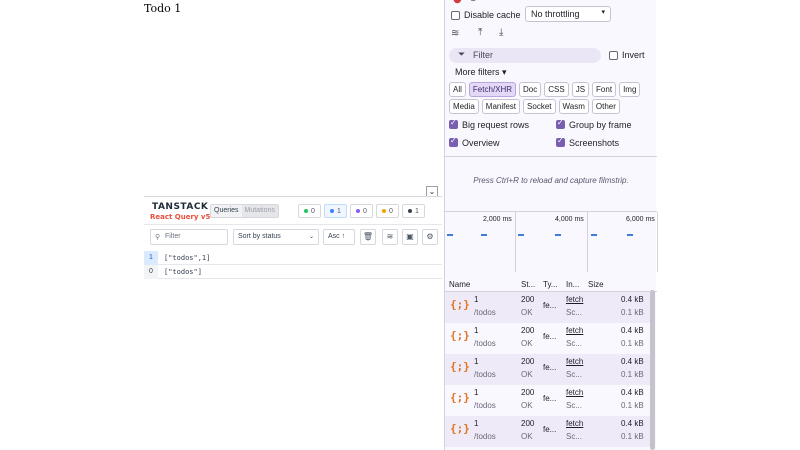 This screenshot has height=450, width=800. I want to click on request-path: /todos, so click(485, 374).